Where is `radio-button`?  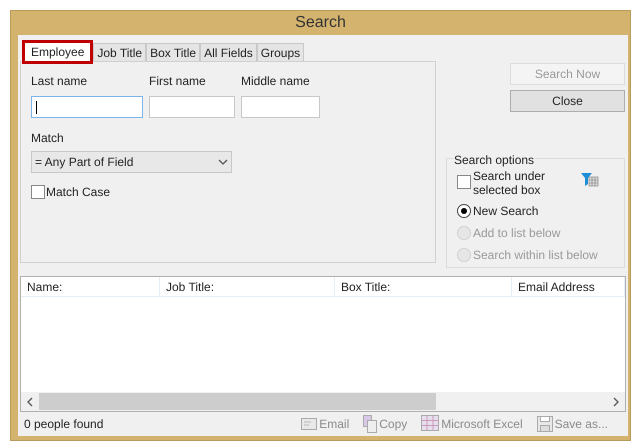
radio-button is located at coordinates (464, 211).